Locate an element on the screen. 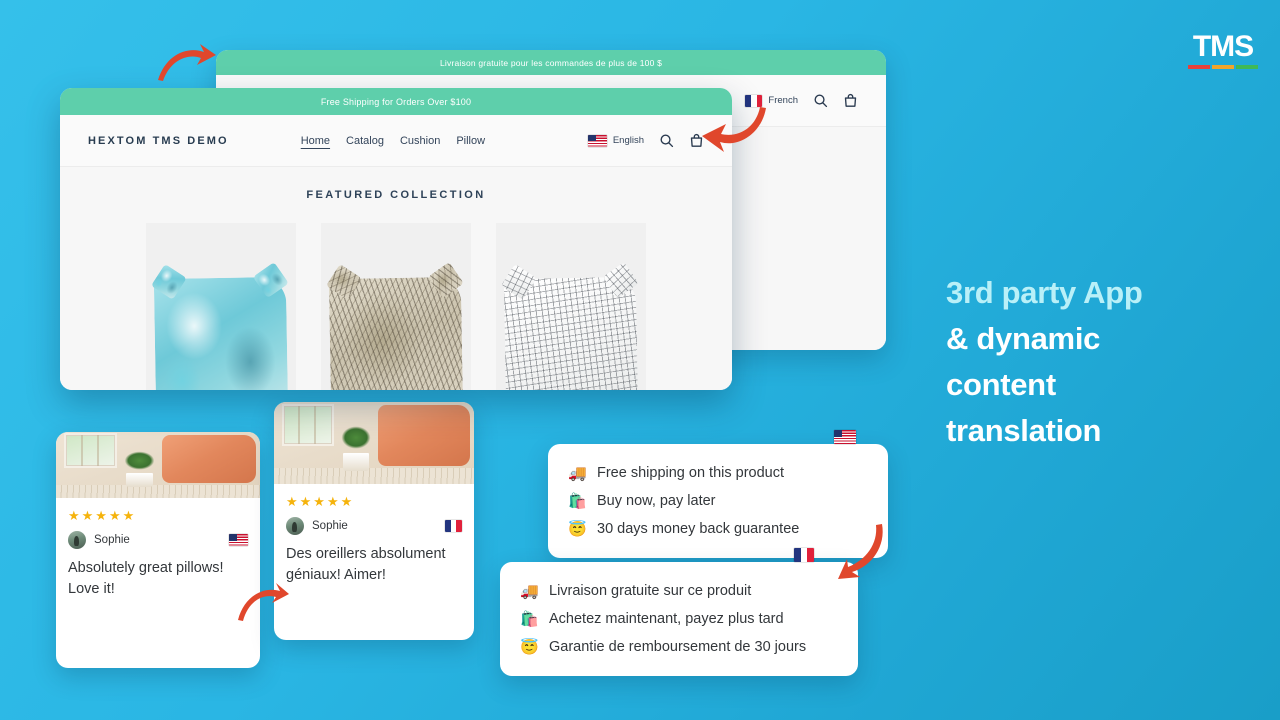 The image size is (1280, 720). product-grid is located at coordinates (396, 295).